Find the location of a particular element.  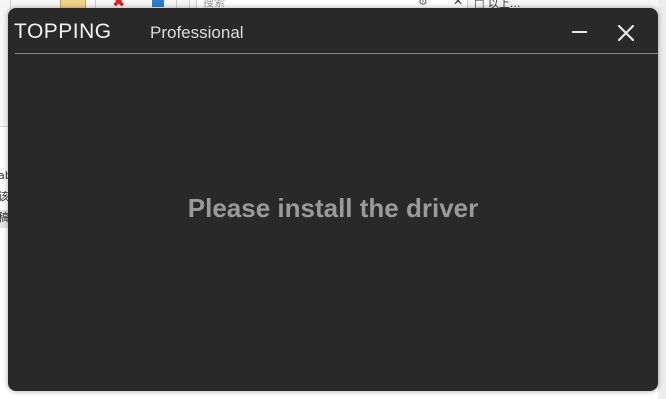

minimize-button is located at coordinates (579, 32).